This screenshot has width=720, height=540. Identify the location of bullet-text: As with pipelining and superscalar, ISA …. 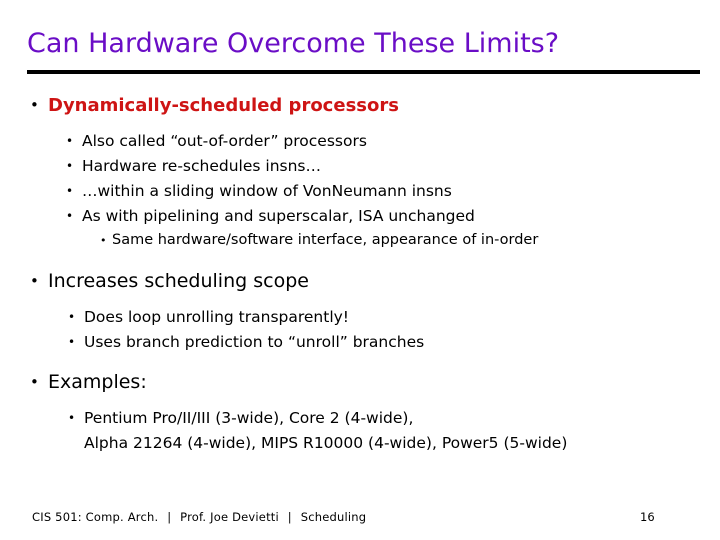
(278, 216).